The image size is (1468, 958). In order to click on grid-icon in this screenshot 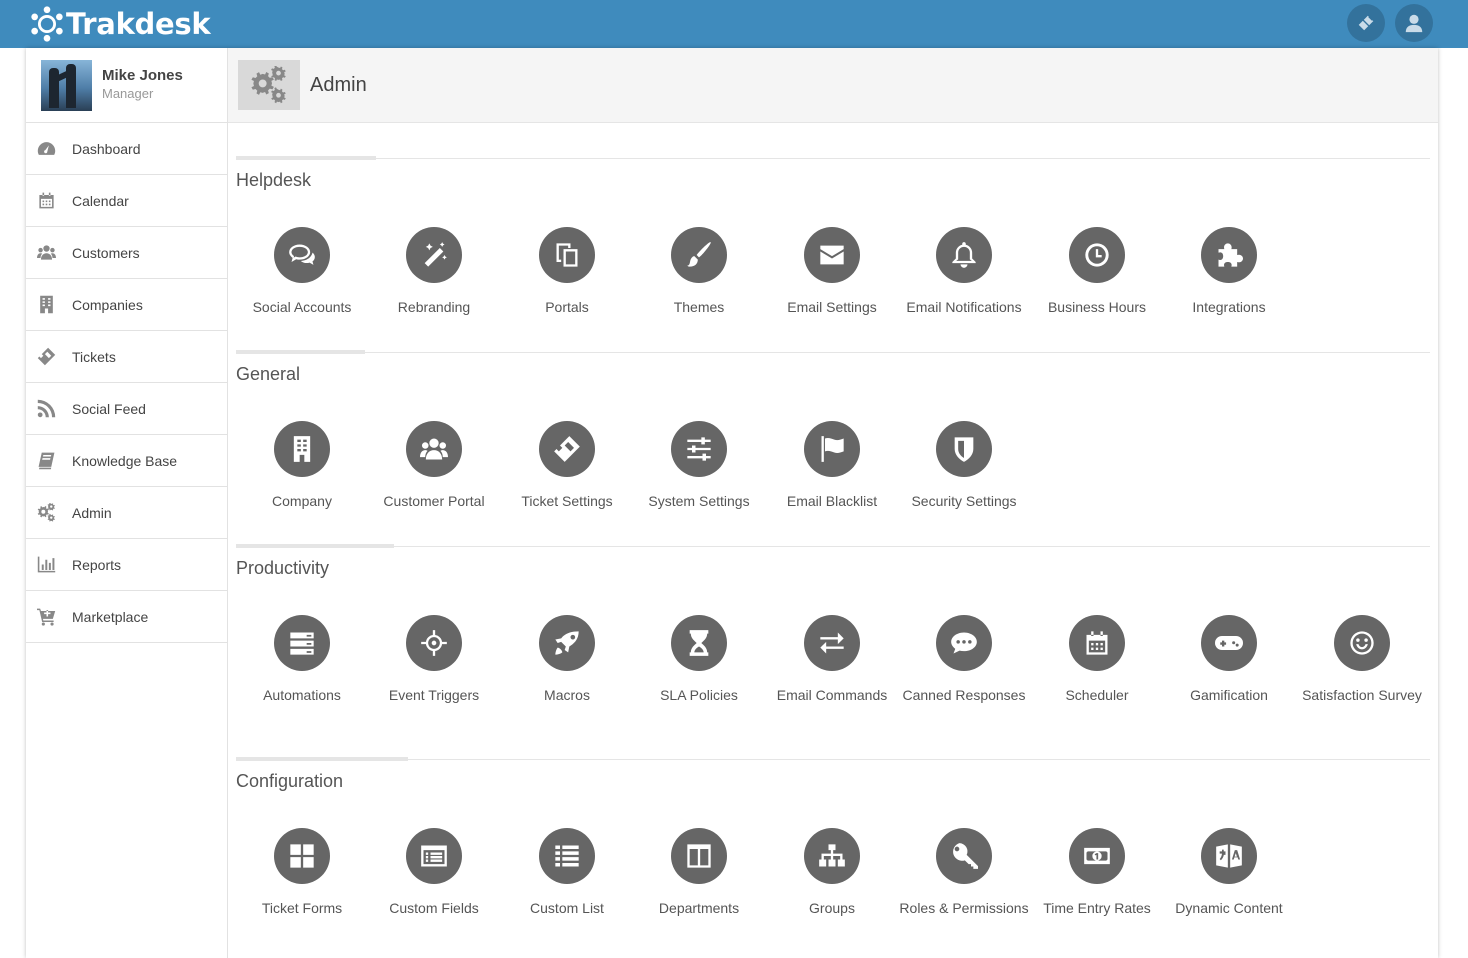, I will do `click(302, 856)`.